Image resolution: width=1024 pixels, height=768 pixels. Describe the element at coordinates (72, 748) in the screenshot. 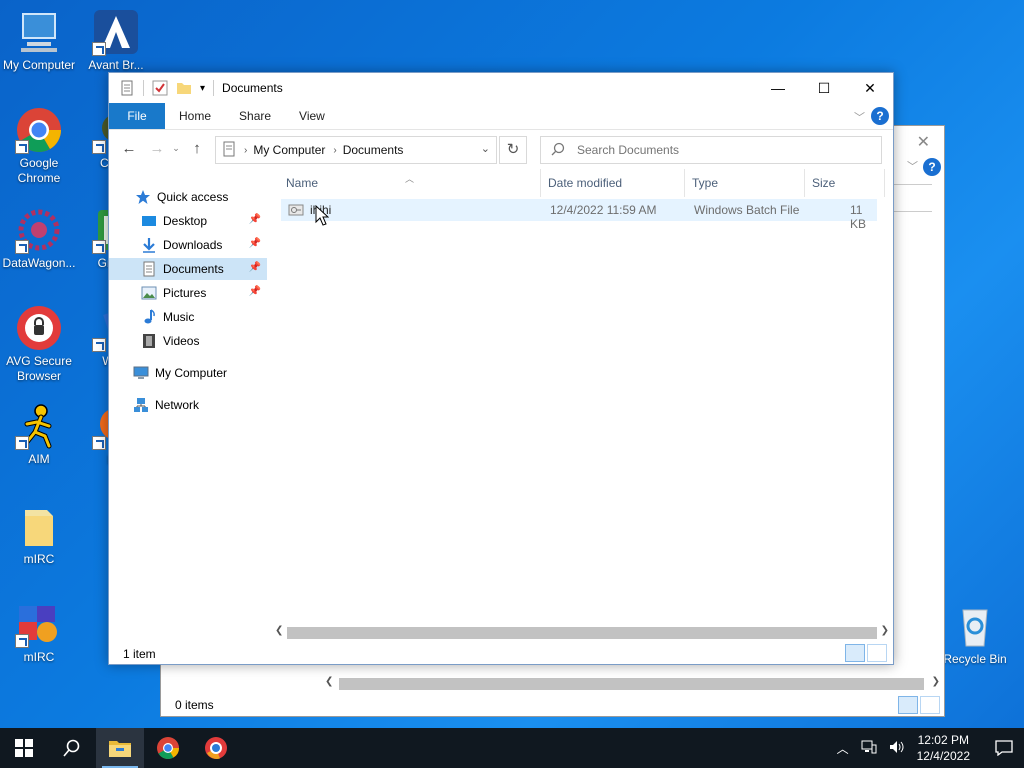

I see `search-button` at that location.